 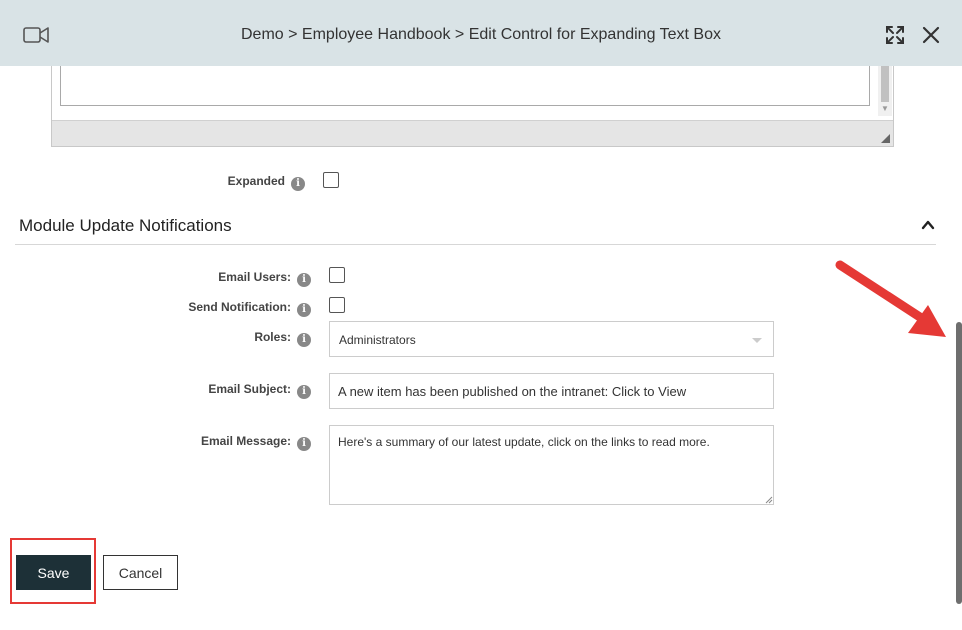 I want to click on scroll-down-arrow-icon: ▼, so click(x=885, y=108).